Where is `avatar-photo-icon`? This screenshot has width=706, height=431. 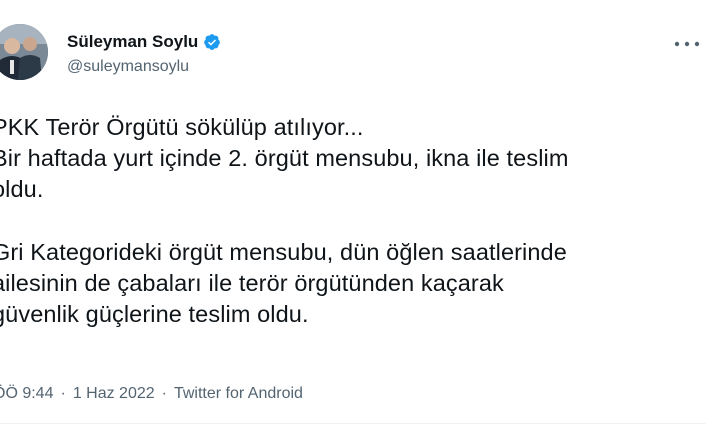 avatar-photo-icon is located at coordinates (24, 52).